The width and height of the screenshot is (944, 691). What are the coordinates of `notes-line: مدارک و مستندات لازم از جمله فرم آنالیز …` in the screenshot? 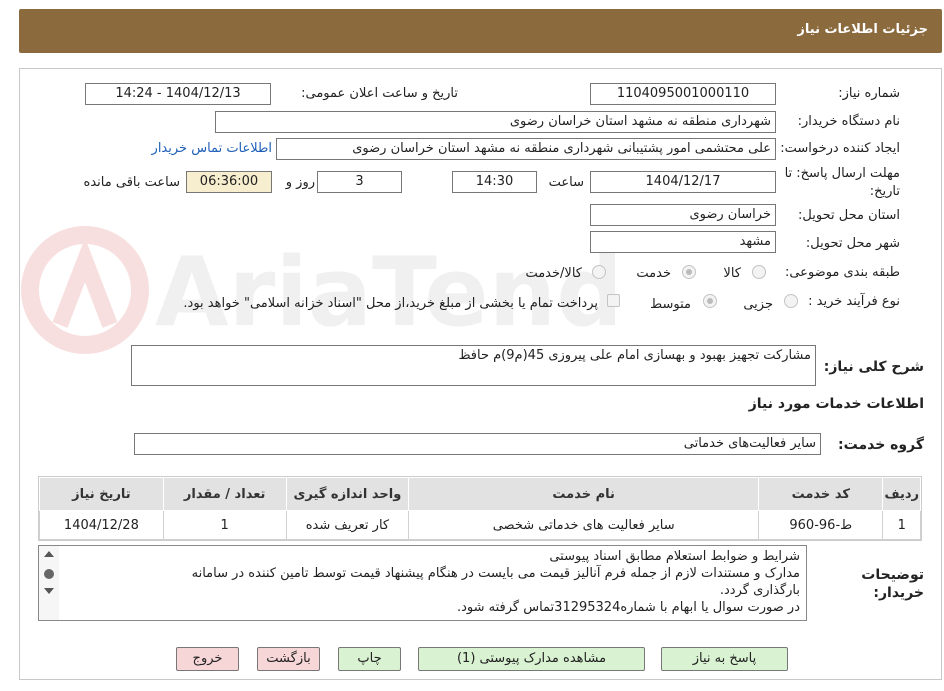 It's located at (495, 573).